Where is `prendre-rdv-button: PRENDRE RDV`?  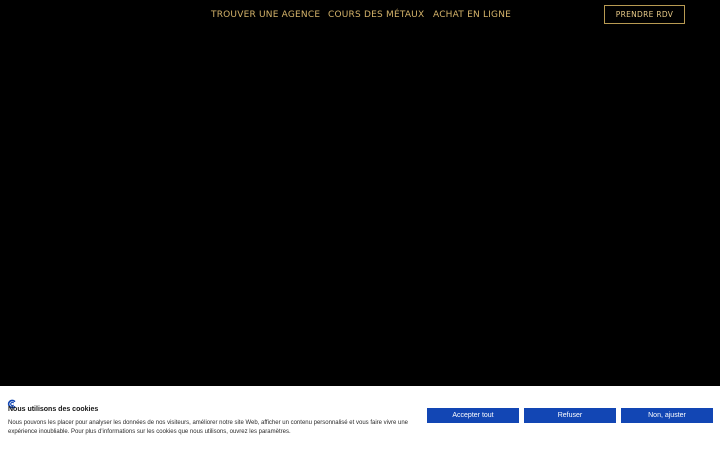
prendre-rdv-button: PRENDRE RDV is located at coordinates (644, 14).